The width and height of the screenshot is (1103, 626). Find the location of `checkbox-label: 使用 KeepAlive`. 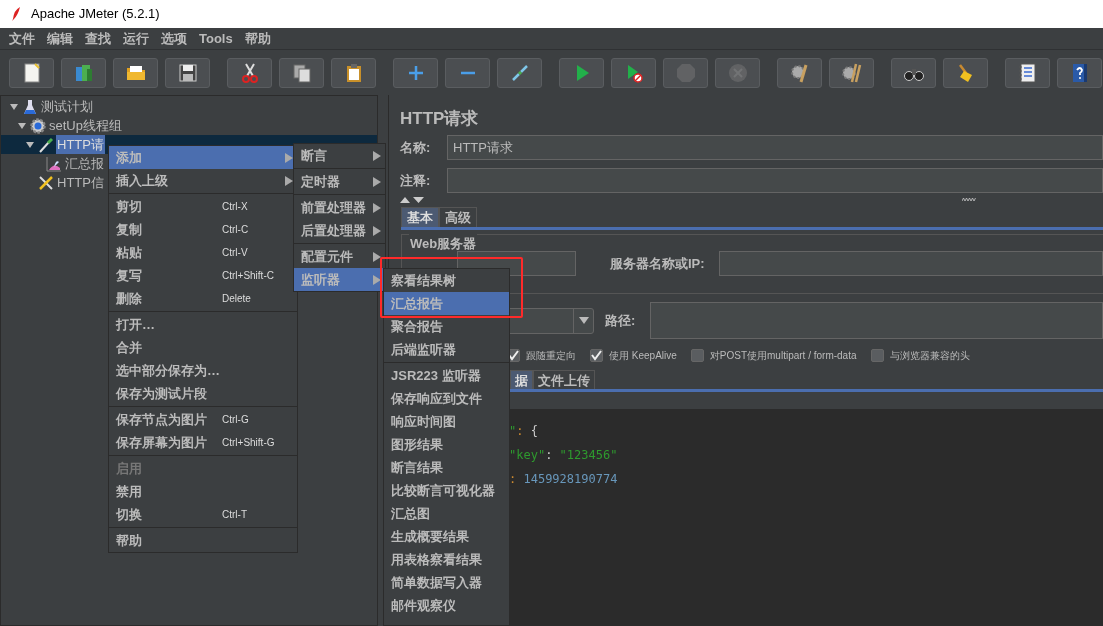

checkbox-label: 使用 KeepAlive is located at coordinates (643, 355).